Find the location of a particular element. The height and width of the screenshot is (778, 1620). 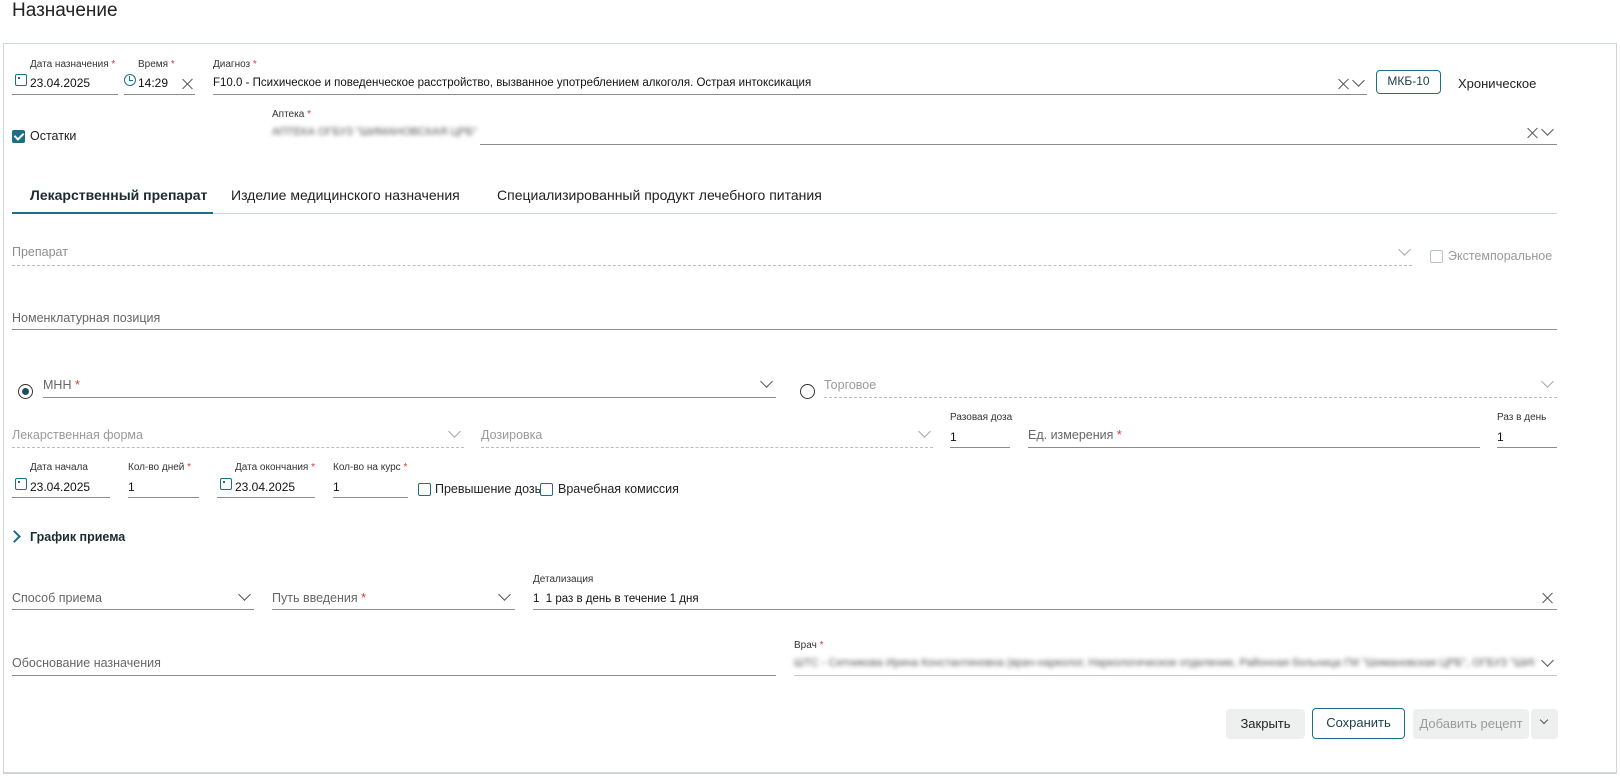

active-tab-indicator is located at coordinates (112, 213).